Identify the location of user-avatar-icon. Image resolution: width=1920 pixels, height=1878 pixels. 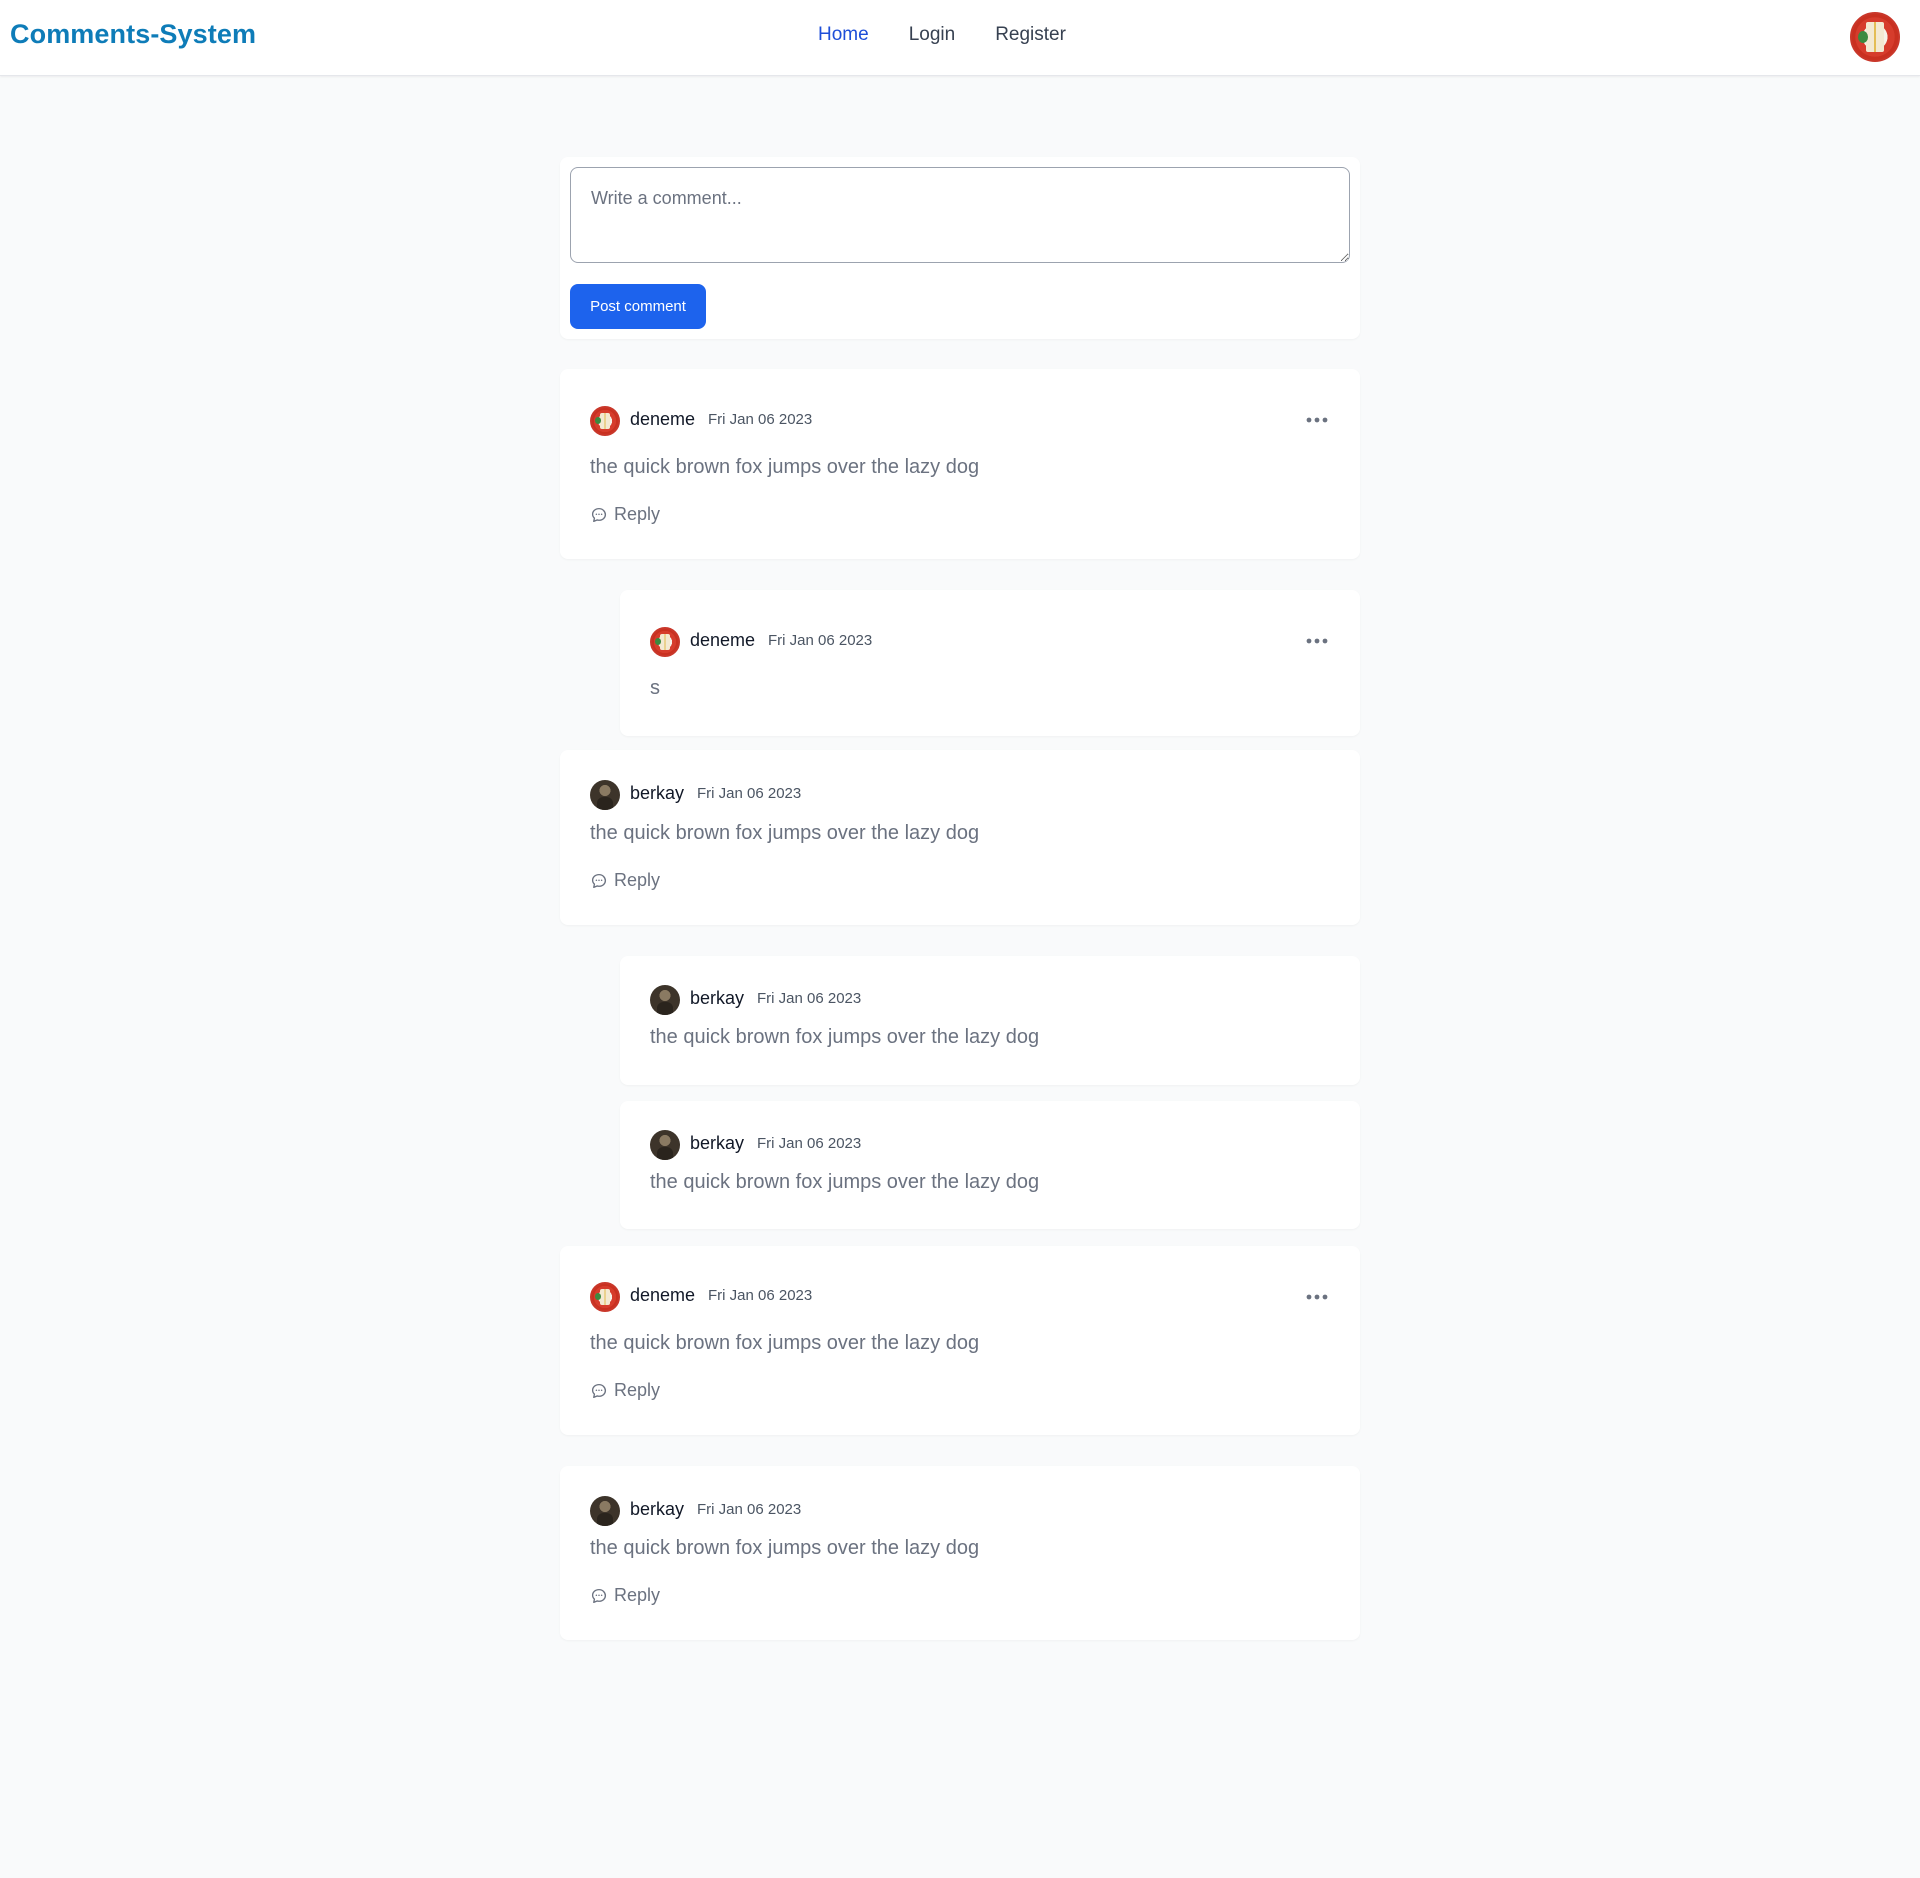
(1875, 37).